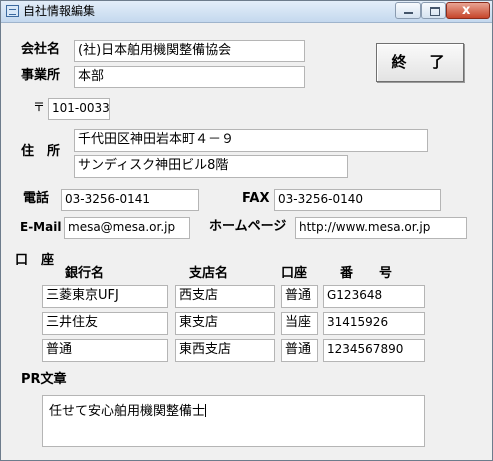 This screenshot has height=461, width=493. I want to click on account-number-field: 31415926, so click(374, 323).